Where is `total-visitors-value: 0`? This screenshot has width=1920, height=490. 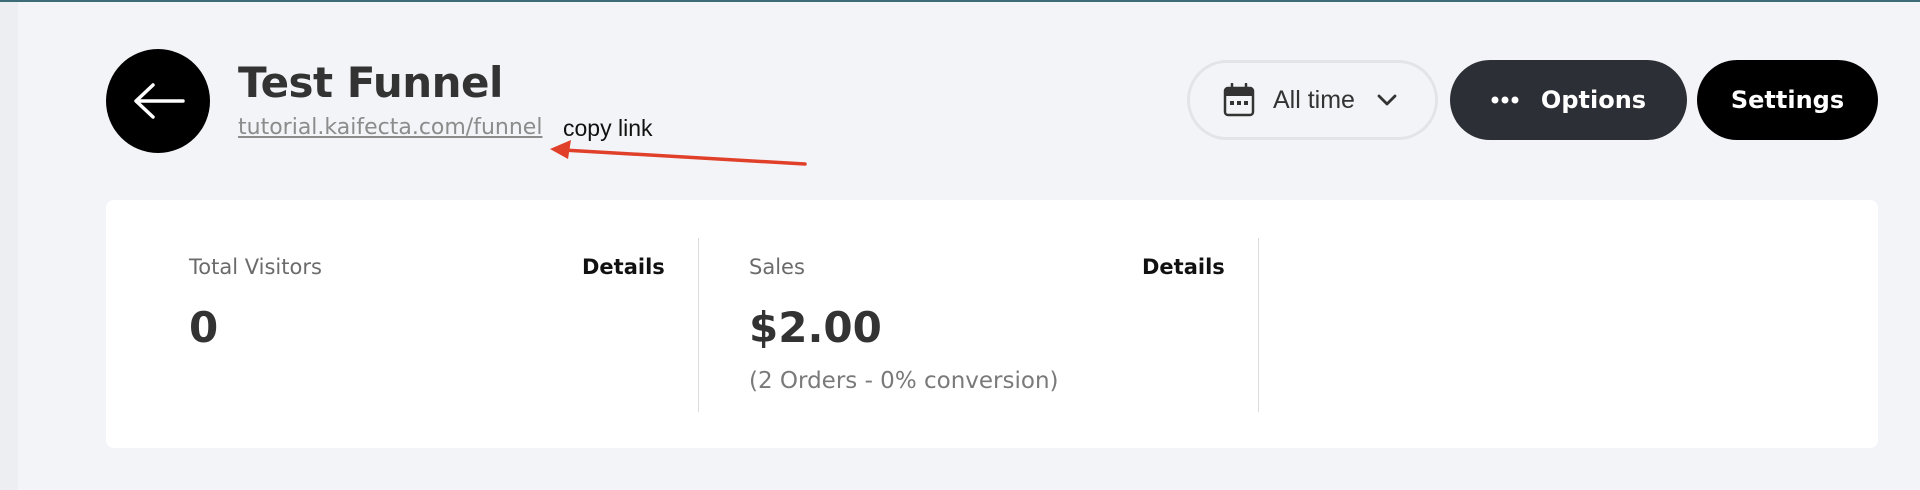 total-visitors-value: 0 is located at coordinates (204, 327).